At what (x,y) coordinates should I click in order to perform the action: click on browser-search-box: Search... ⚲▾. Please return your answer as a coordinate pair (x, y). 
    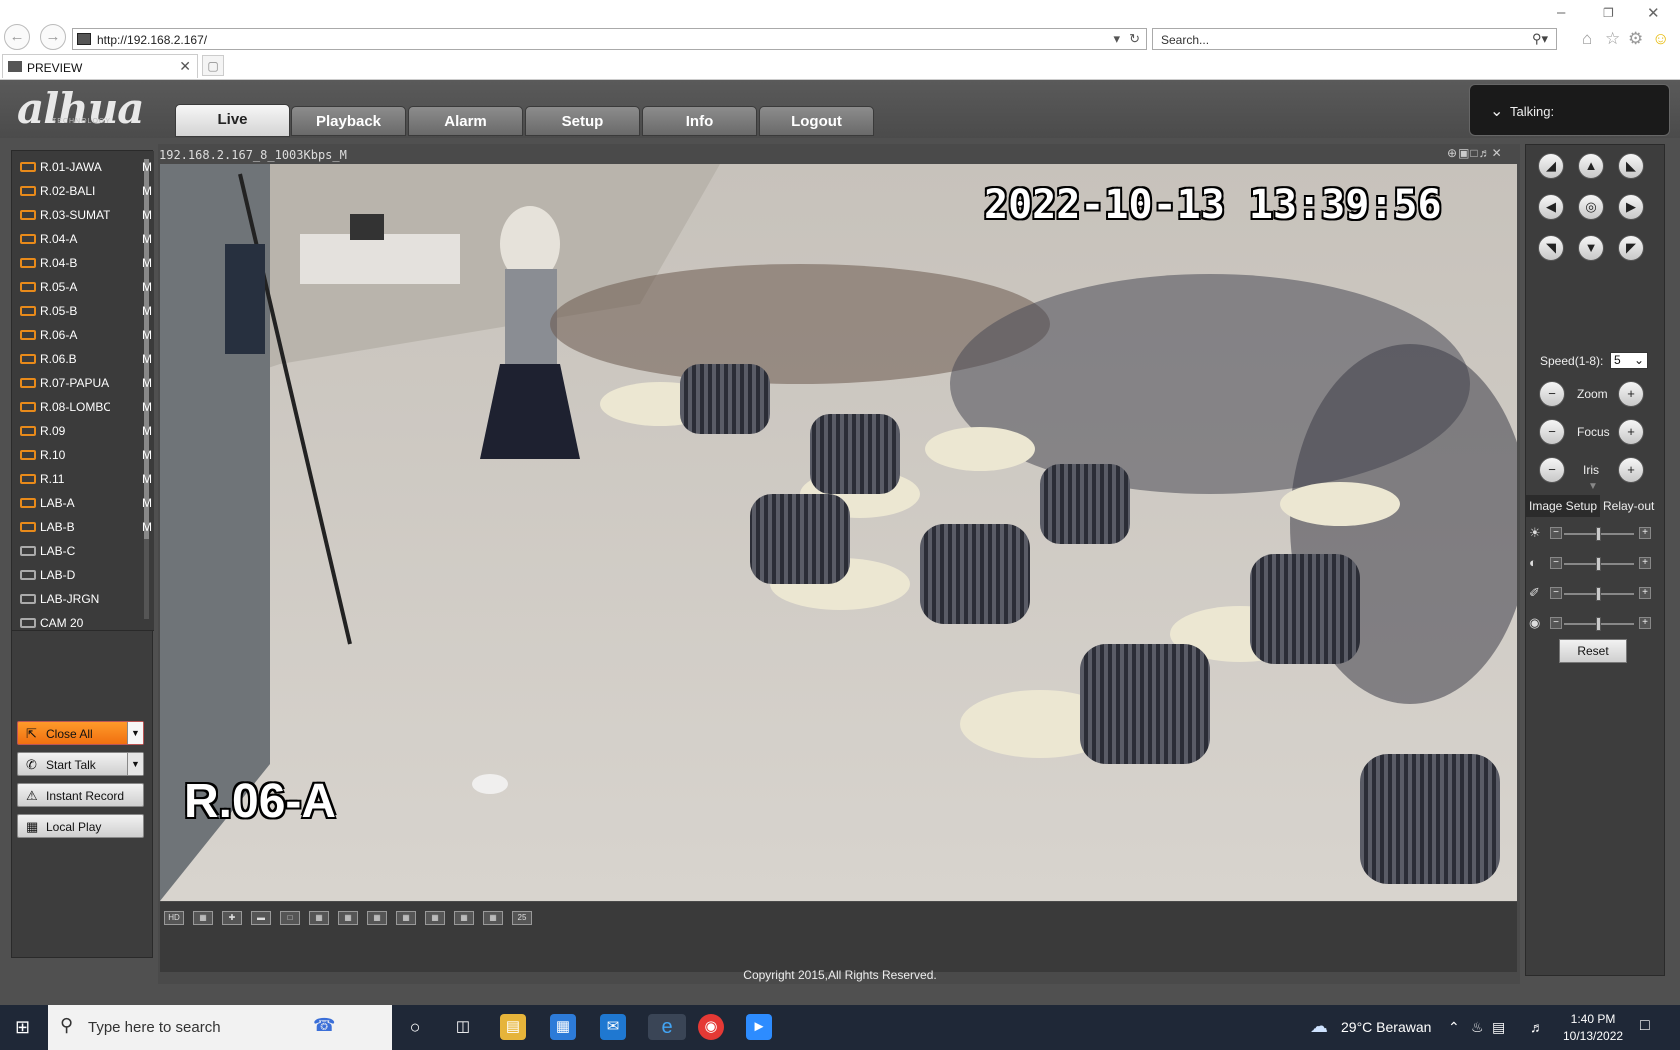
    Looking at the image, I should click on (1354, 39).